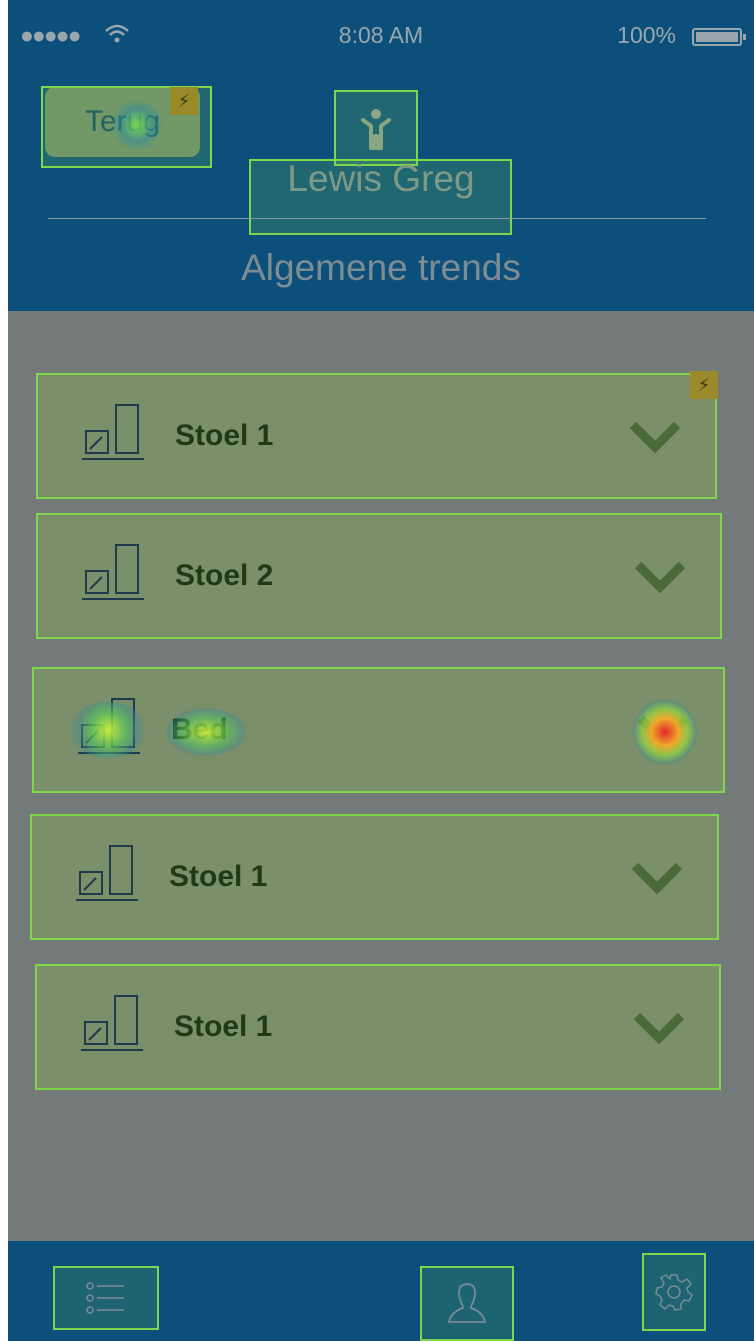 The height and width of the screenshot is (1341, 754). I want to click on list-icon, so click(105, 1298).